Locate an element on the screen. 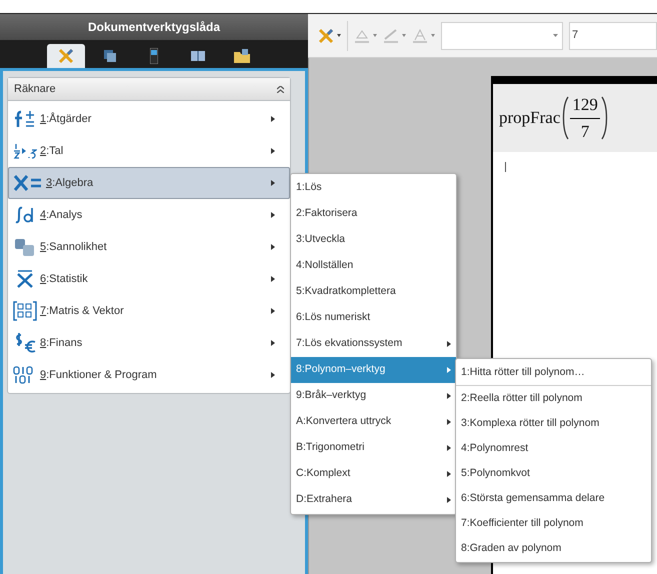 The image size is (657, 574). submenu-item: 6:Lös numeriskt is located at coordinates (373, 318).